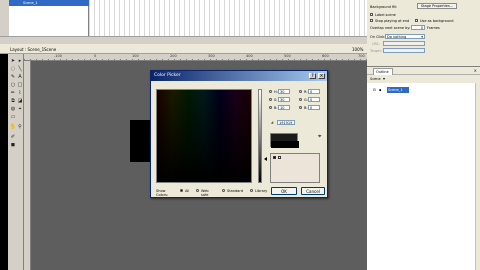  Describe the element at coordinates (20, 101) in the screenshot. I see `fill-tool-icon: ◪` at that location.